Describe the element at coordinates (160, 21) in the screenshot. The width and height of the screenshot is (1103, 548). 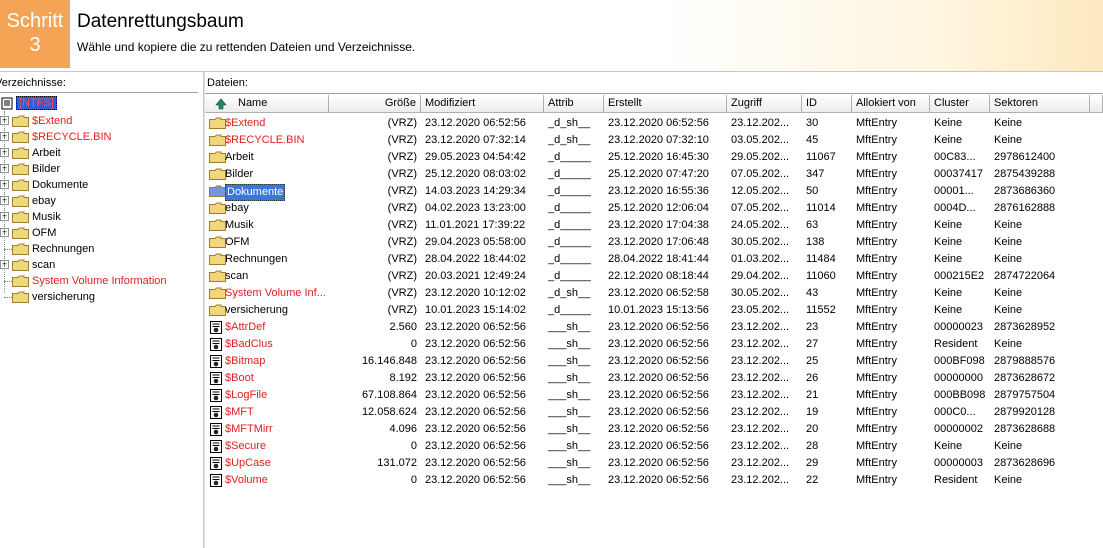
I see `page-title: Datenrettungsbaum` at that location.